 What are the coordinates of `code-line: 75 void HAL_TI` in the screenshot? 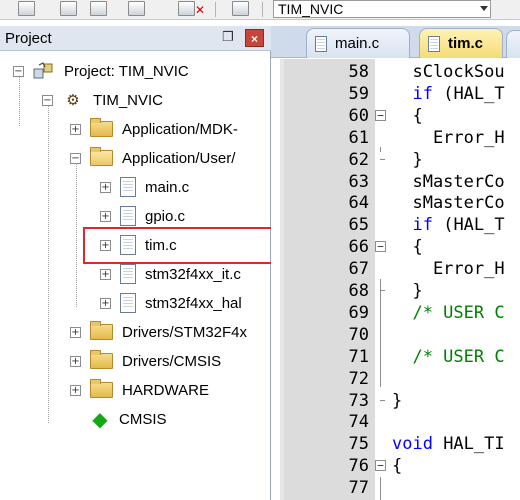 It's located at (395, 444).